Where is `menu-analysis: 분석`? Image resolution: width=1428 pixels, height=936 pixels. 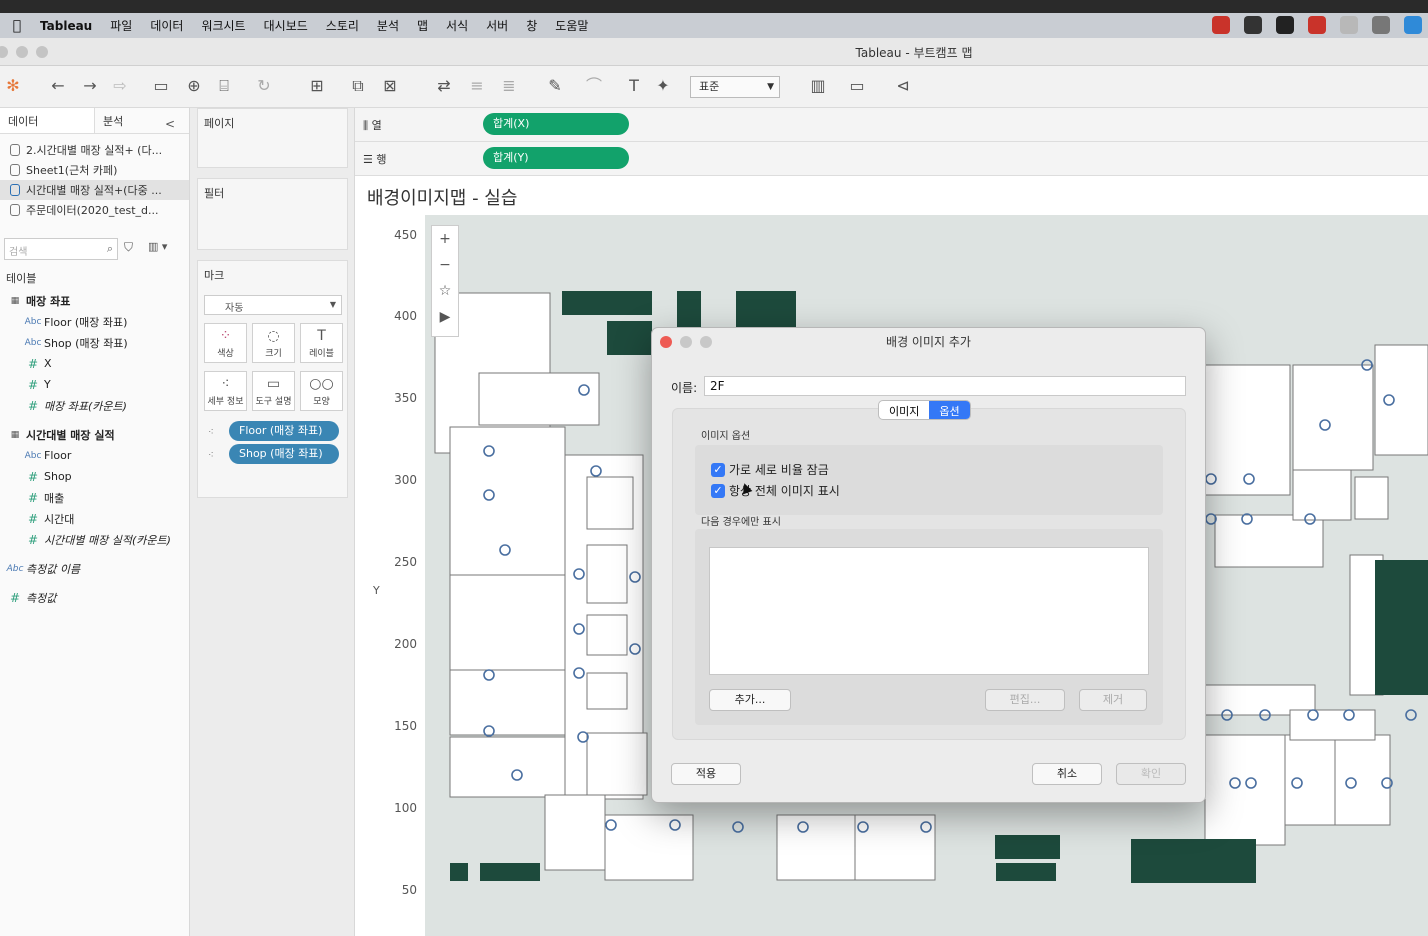 menu-analysis: 분석 is located at coordinates (388, 25).